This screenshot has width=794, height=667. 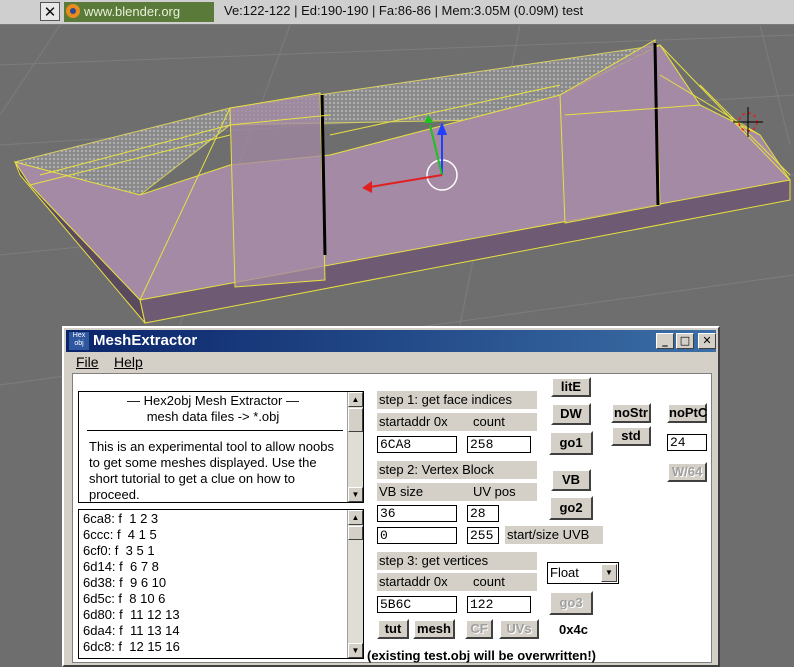 I want to click on tut-button: tut, so click(x=393, y=629).